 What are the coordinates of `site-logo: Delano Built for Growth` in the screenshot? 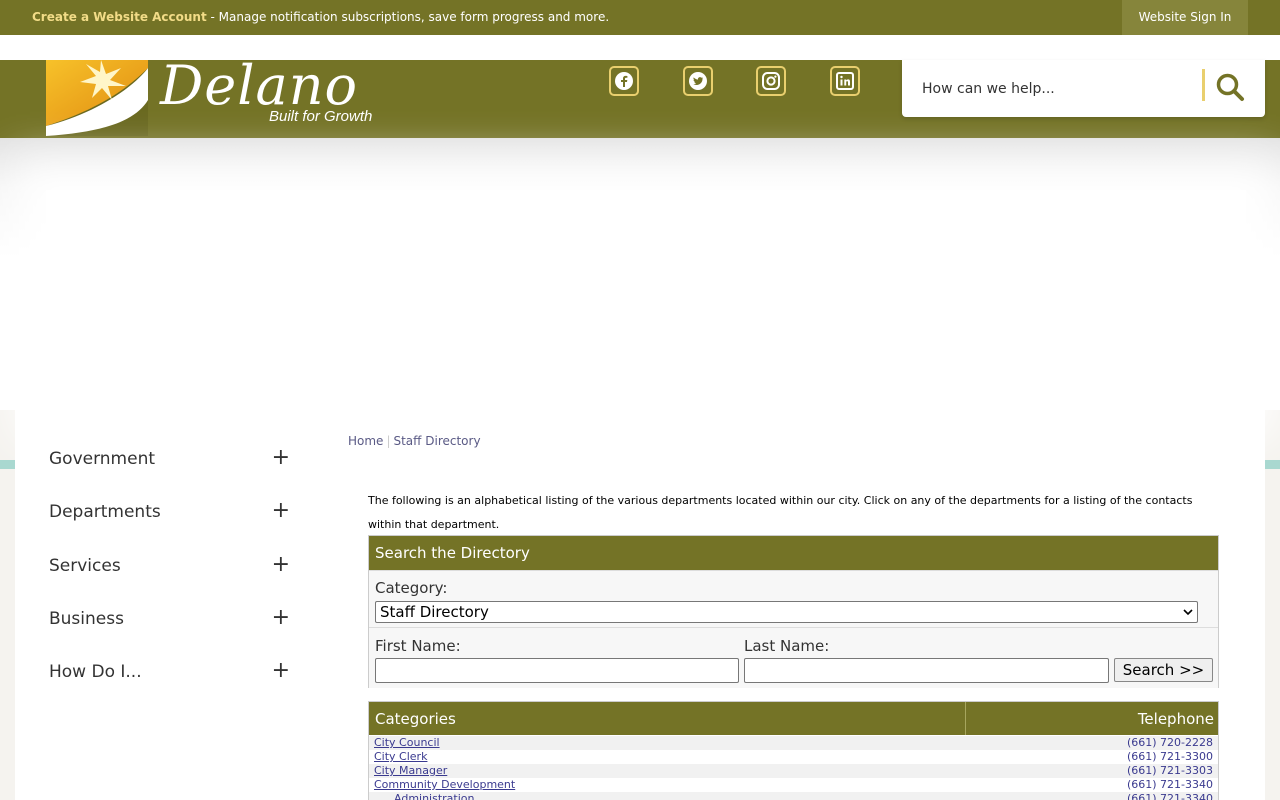 It's located at (216, 95).